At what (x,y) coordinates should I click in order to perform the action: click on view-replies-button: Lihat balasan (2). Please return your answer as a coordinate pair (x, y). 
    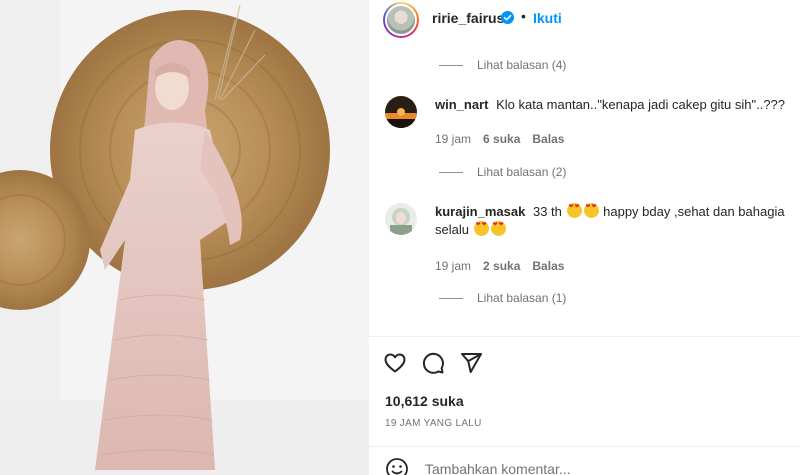
    Looking at the image, I should click on (502, 172).